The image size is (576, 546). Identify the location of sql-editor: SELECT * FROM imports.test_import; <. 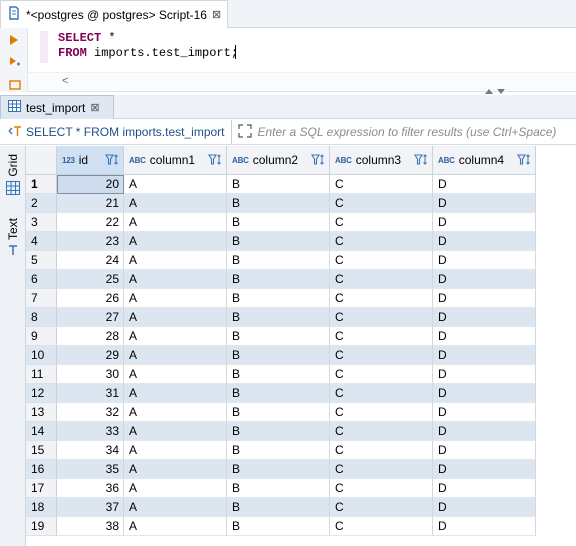
(288, 60).